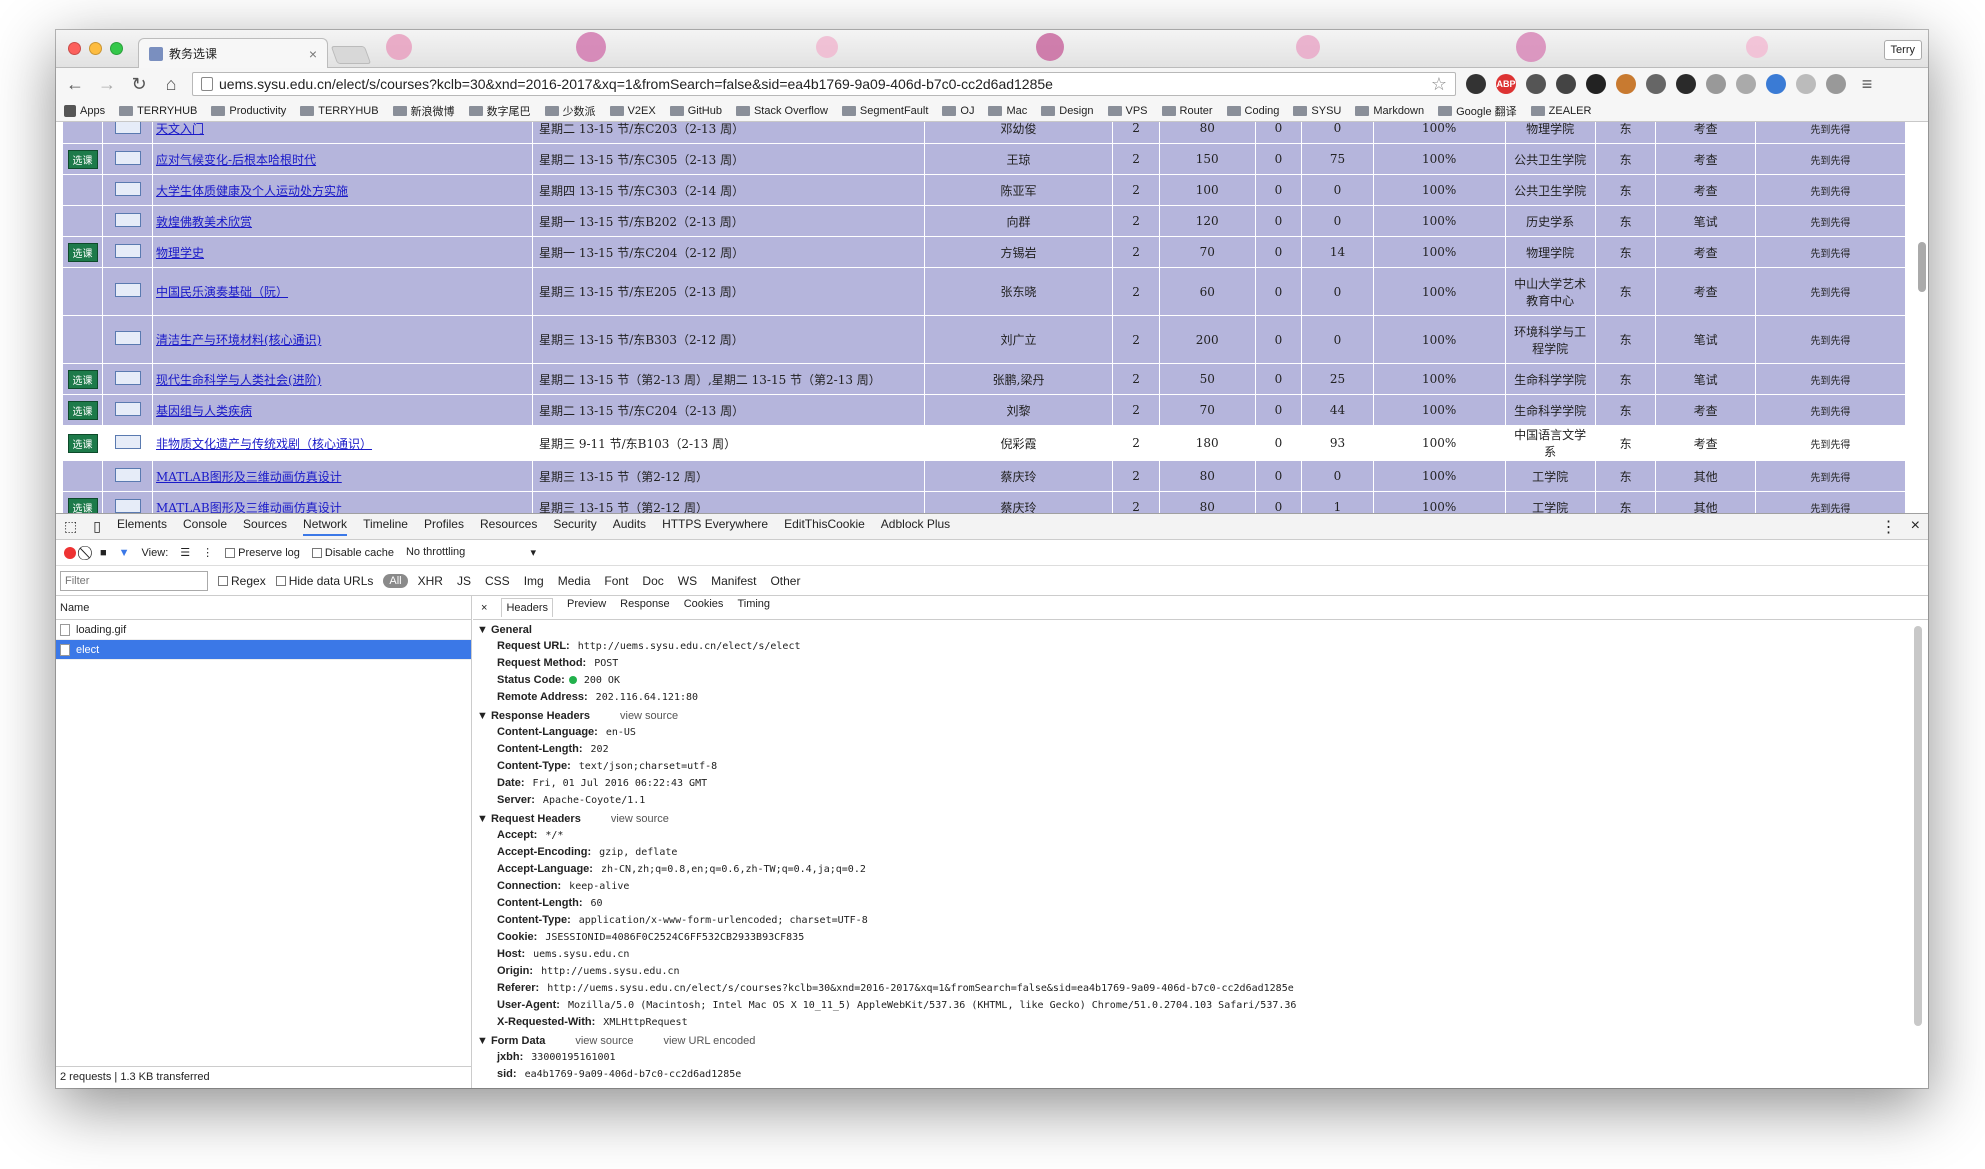  I want to click on course-name-link: 现代生命科学与人类社会(进阶), so click(342, 379).